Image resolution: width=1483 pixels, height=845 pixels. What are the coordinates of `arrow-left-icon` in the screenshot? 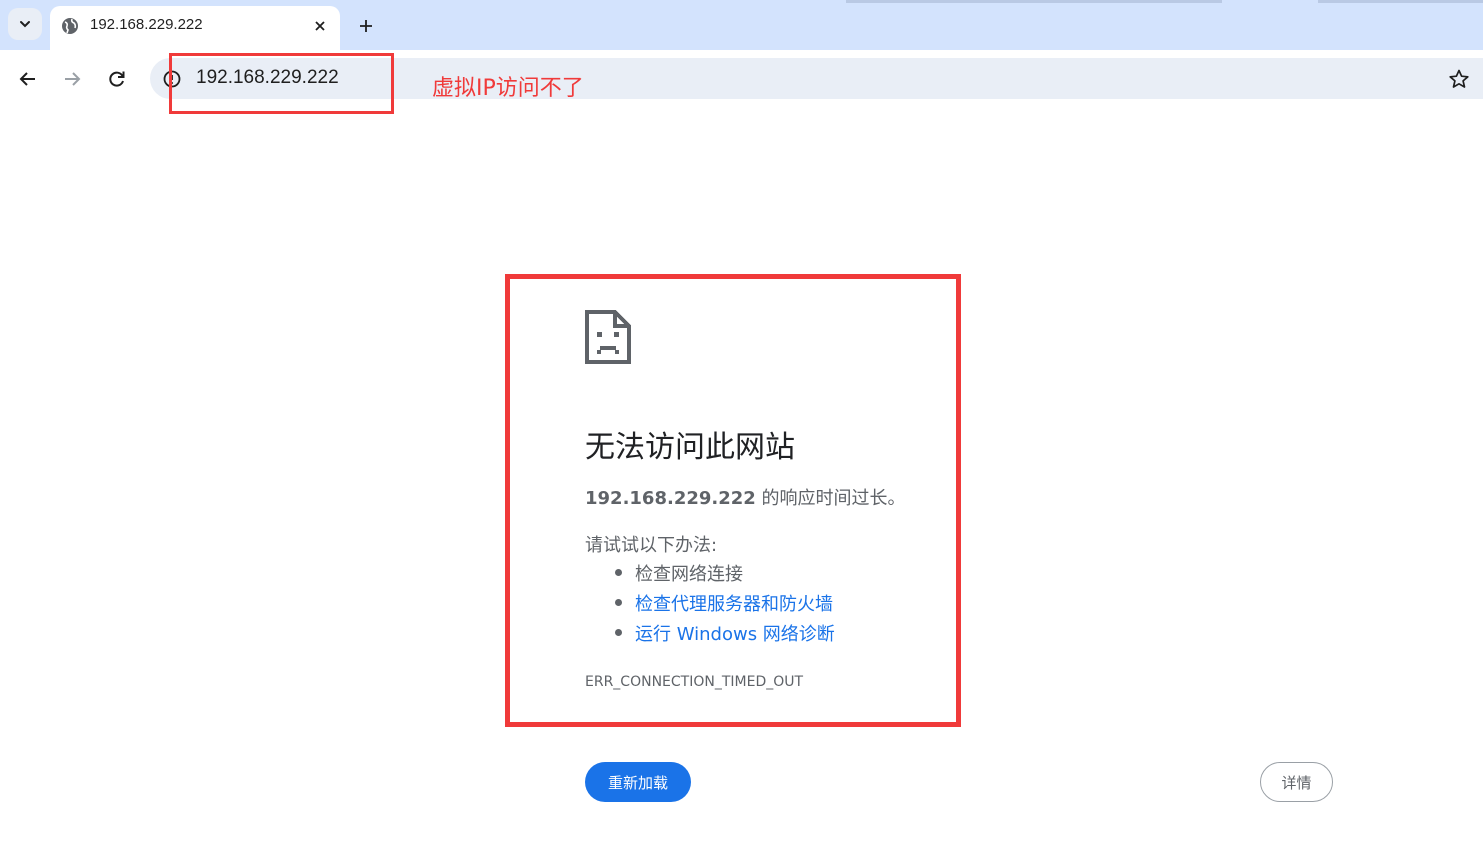 It's located at (27, 79).